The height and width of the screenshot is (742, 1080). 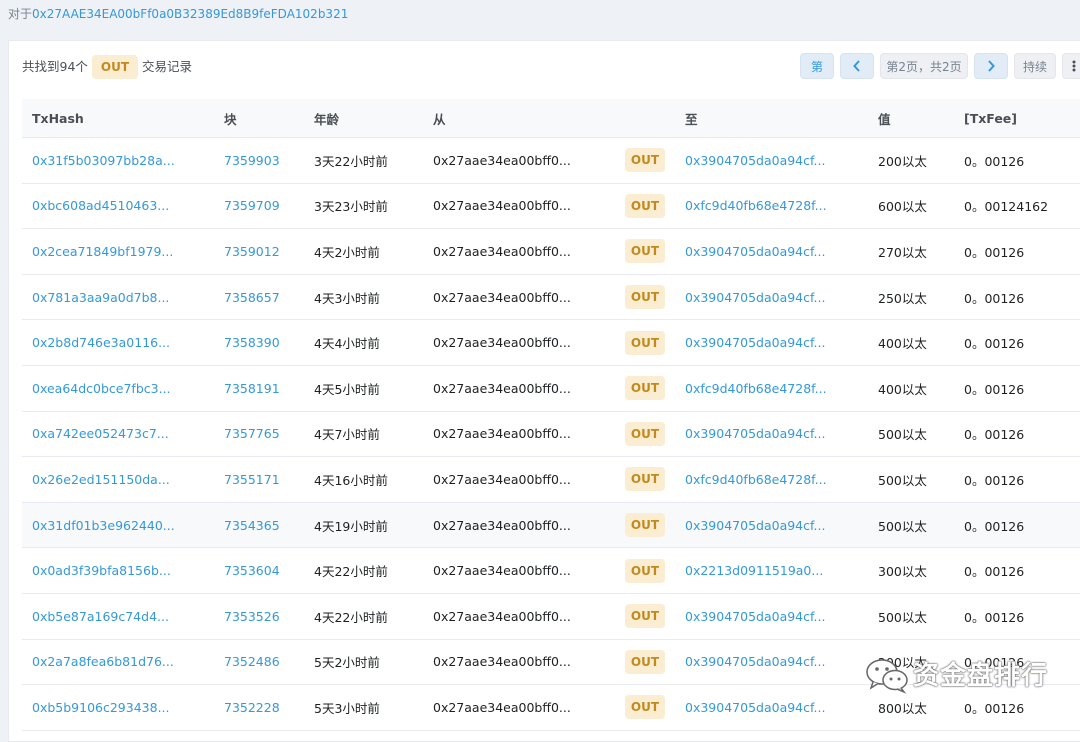 What do you see at coordinates (1006, 207) in the screenshot?
I see `txfee-cell: 0。00124162` at bounding box center [1006, 207].